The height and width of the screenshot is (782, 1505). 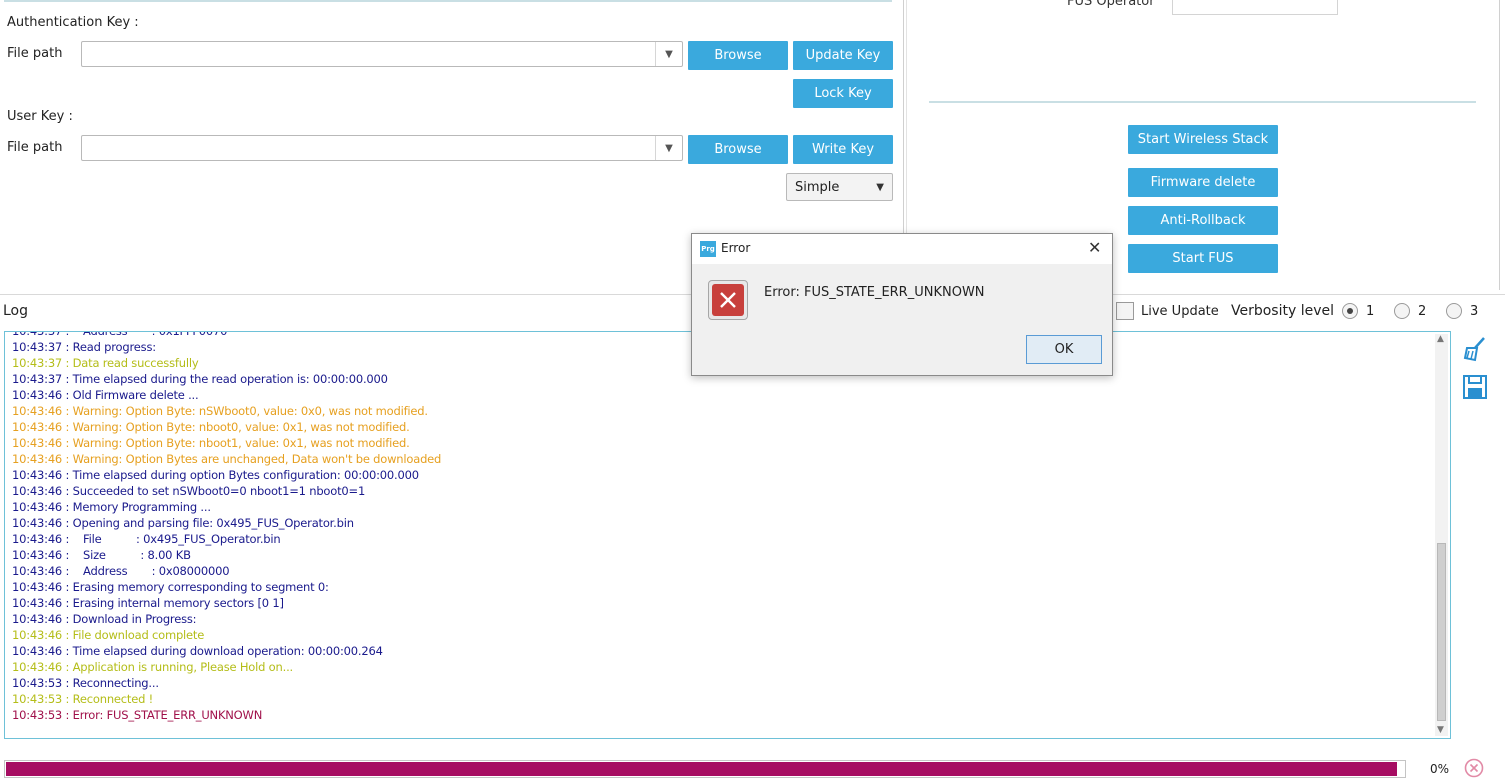 What do you see at coordinates (738, 55) in the screenshot?
I see `auth-browse-button: Browse` at bounding box center [738, 55].